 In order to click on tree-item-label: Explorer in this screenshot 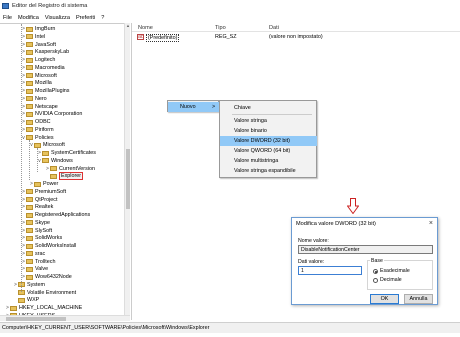, I will do `click(71, 176)`.